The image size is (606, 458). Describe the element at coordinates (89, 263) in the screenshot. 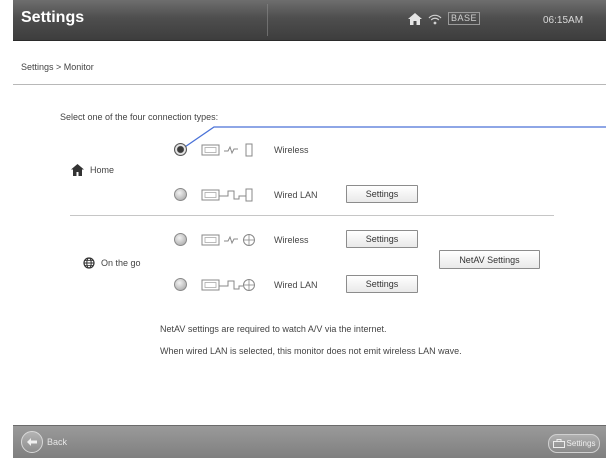

I see `globe-icon` at that location.